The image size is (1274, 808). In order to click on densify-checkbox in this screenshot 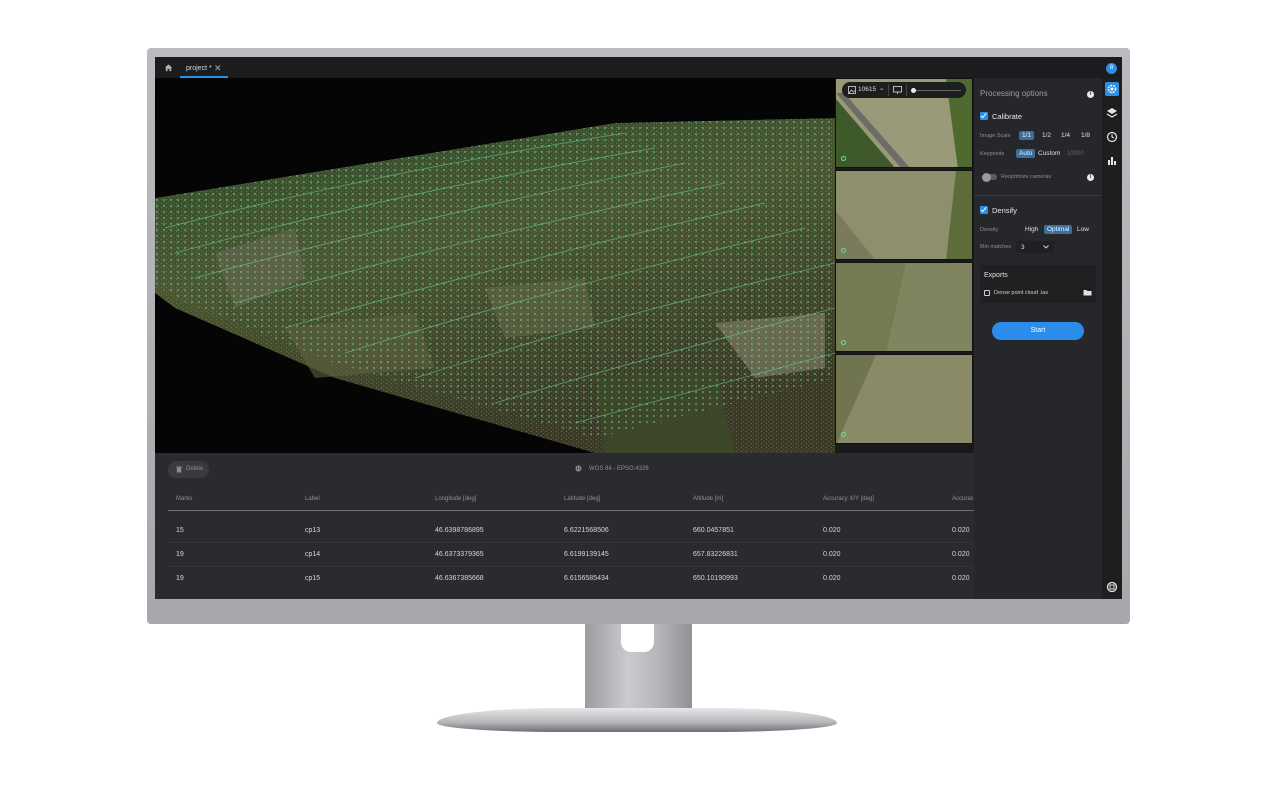, I will do `click(984, 210)`.